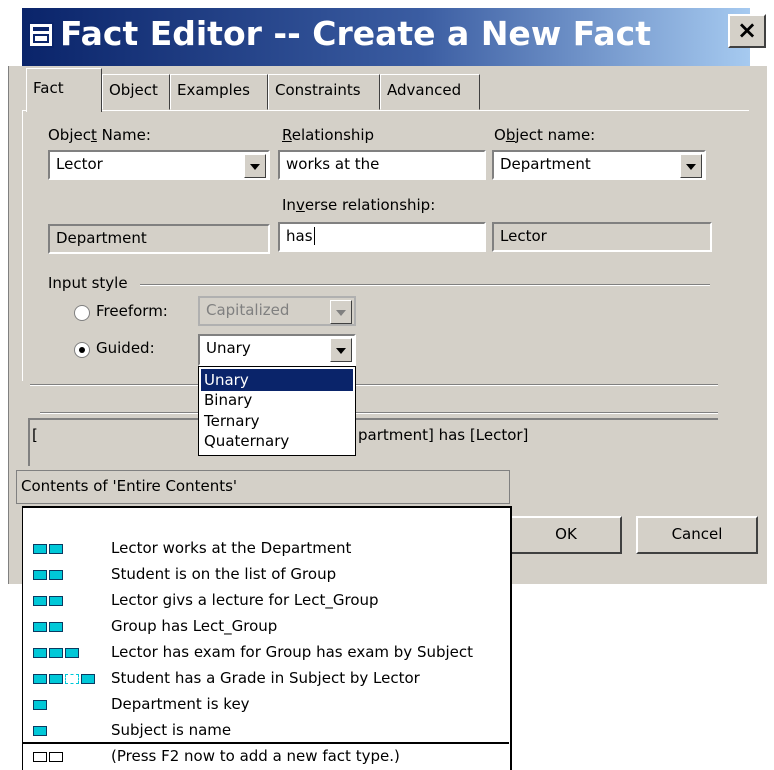  Describe the element at coordinates (356, 33) in the screenshot. I see `window-title: Fact Editor -- Create a New Fact` at that location.